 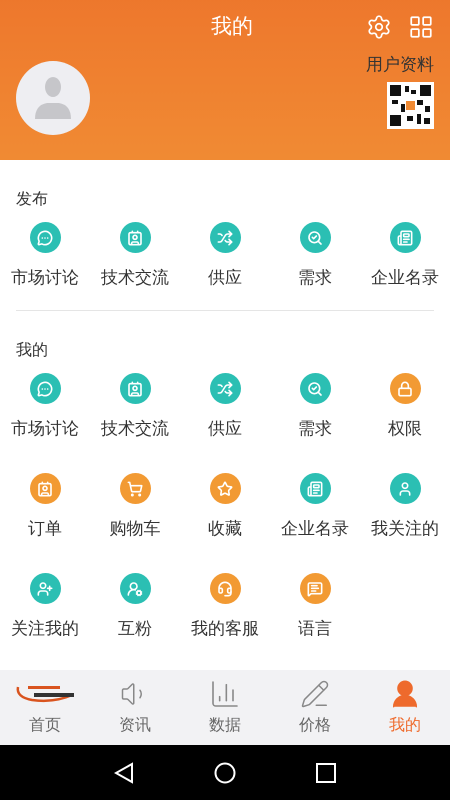 I want to click on tab: 资讯, so click(x=135, y=707).